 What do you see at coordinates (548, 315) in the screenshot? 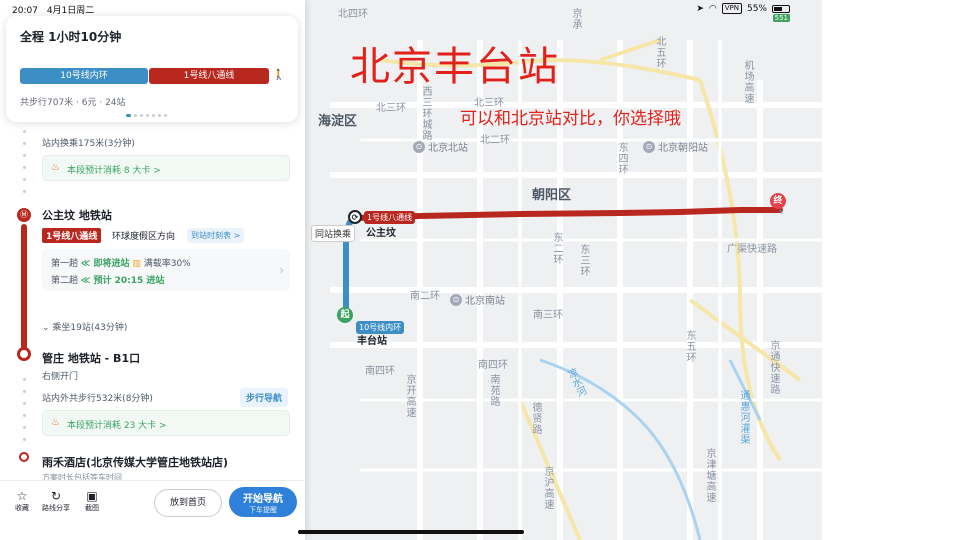
I see `road-label: 南三环` at bounding box center [548, 315].